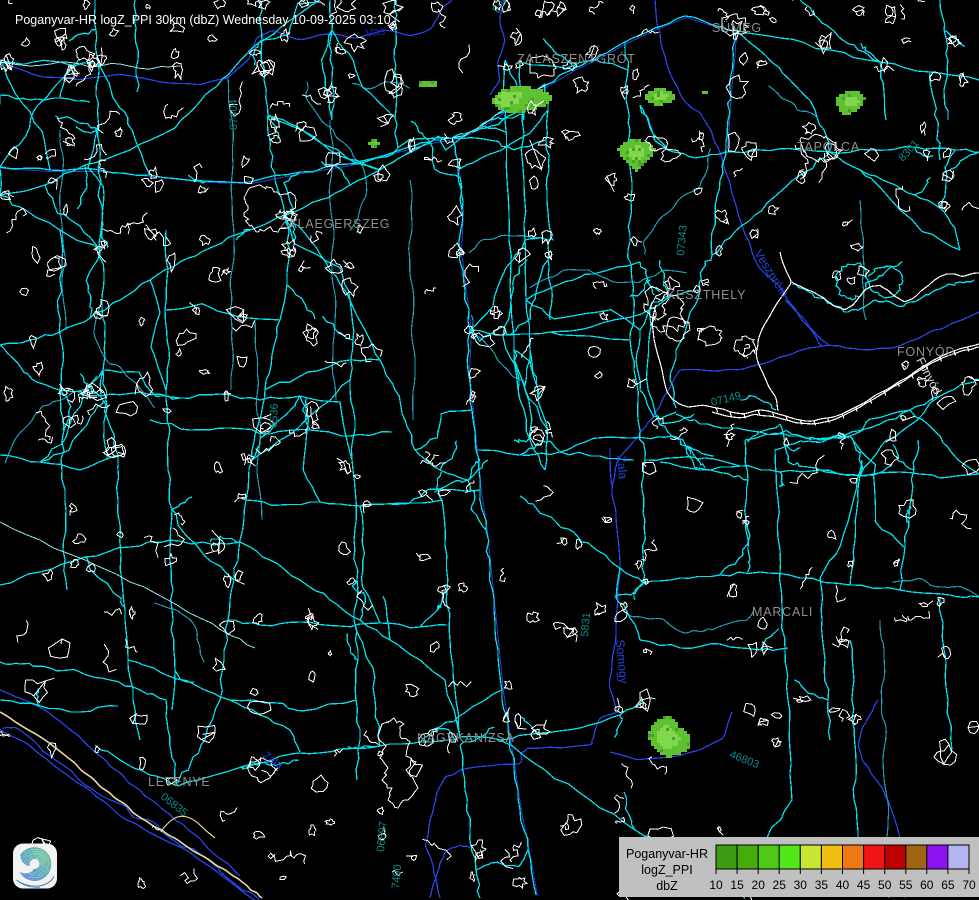 This screenshot has height=900, width=979. What do you see at coordinates (822, 885) in the screenshot?
I see `svg-text: 35` at bounding box center [822, 885].